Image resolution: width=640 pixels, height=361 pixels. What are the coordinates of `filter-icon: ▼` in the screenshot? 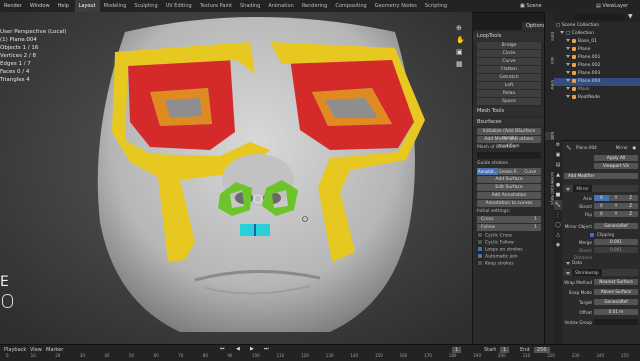 It's located at (630, 16).